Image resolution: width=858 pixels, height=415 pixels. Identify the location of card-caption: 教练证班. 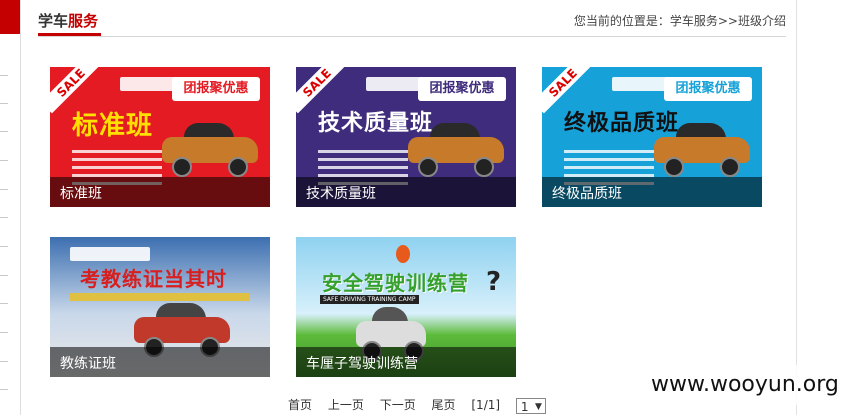
(88, 363).